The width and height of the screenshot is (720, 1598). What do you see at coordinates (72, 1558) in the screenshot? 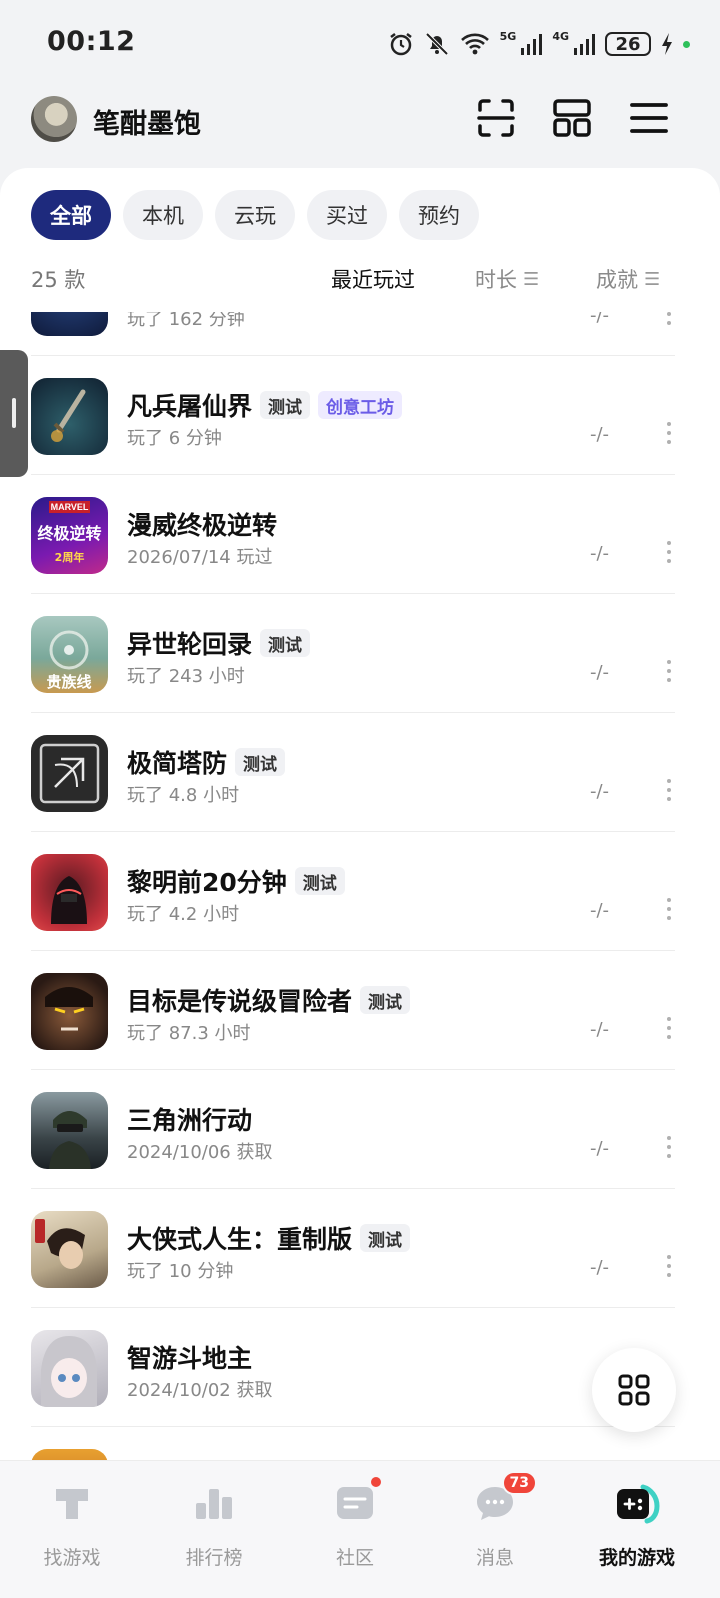
I see `nav-label: 找游戏` at bounding box center [72, 1558].